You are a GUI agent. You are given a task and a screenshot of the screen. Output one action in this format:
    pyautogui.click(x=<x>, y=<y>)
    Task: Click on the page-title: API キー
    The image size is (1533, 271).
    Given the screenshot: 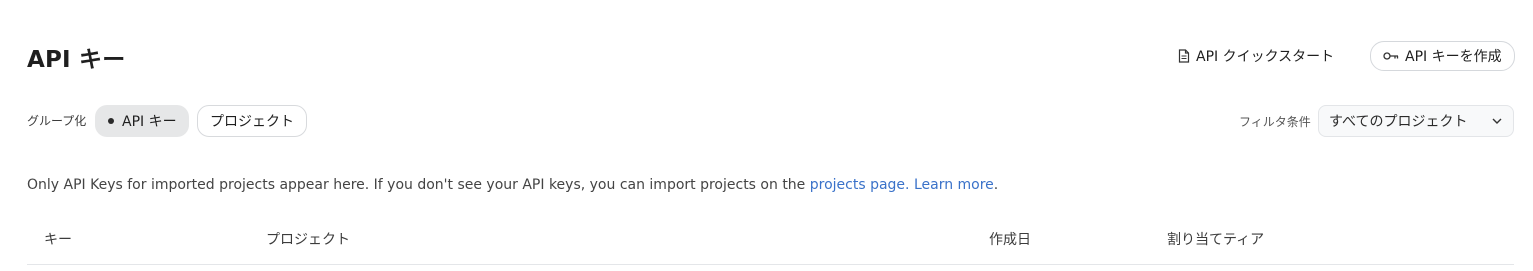 What is the action you would take?
    pyautogui.click(x=76, y=60)
    